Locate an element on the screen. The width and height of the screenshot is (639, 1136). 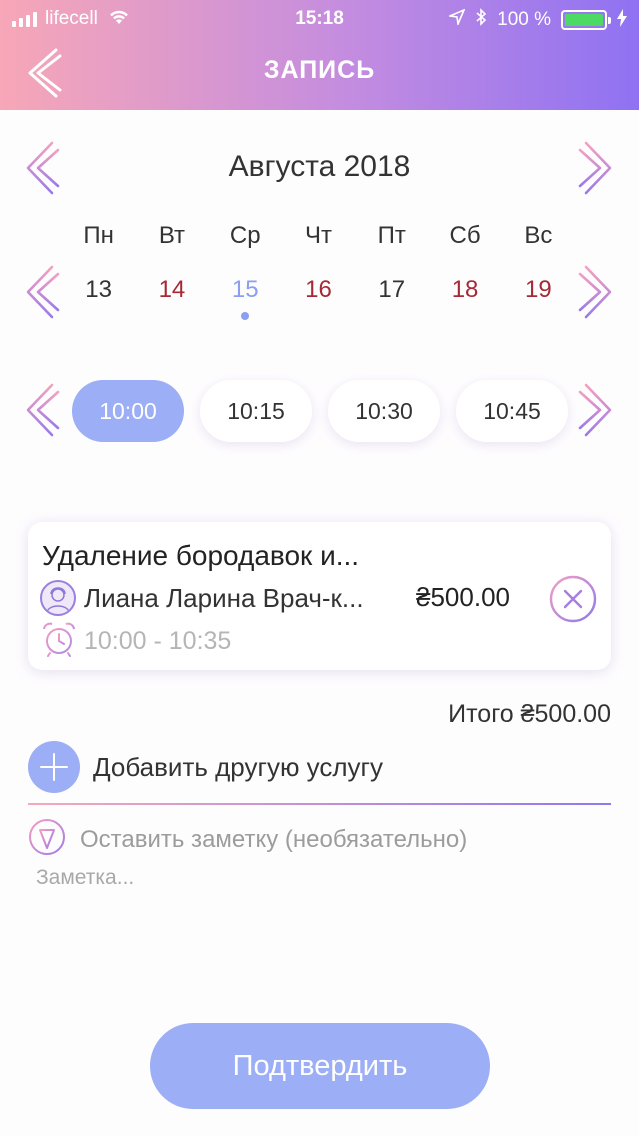
time-slot: 10:30 is located at coordinates (384, 411).